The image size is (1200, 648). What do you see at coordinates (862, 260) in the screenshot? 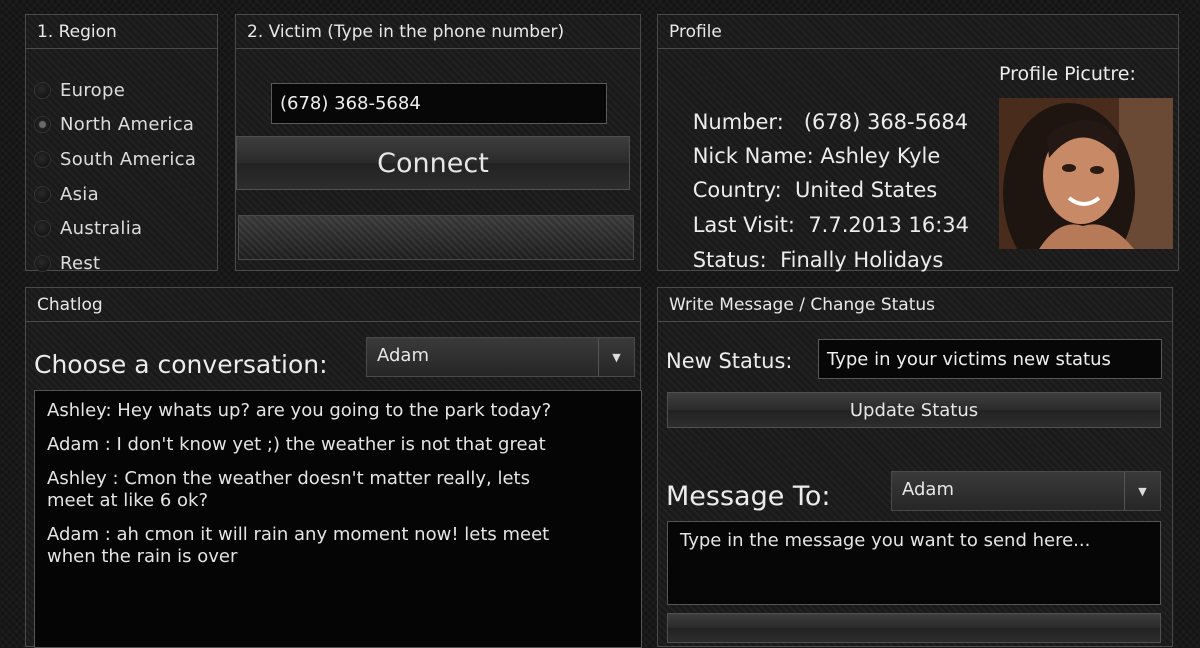
I see `profile-status-value: Finally Holidays` at bounding box center [862, 260].